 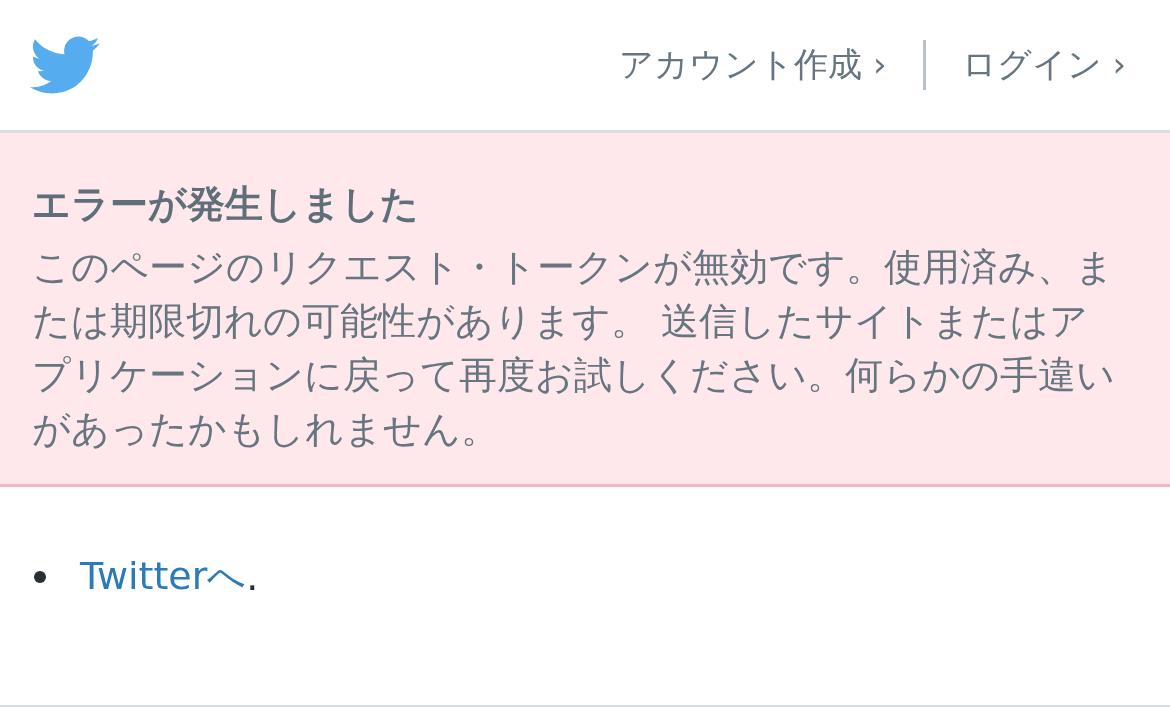 What do you see at coordinates (753, 65) in the screenshot?
I see `nav-link: アカウント作成 ›` at bounding box center [753, 65].